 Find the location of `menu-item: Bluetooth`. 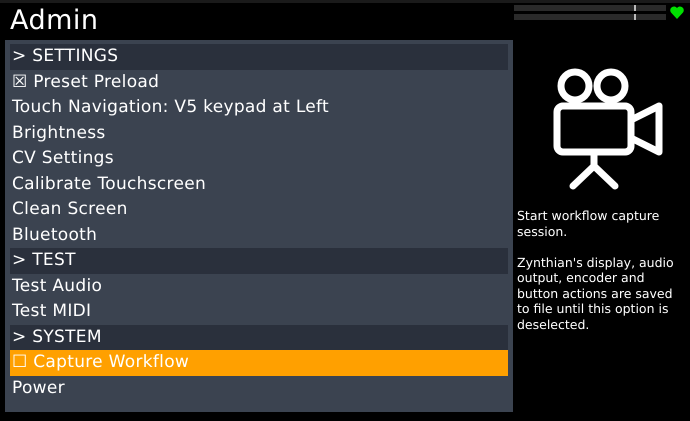

menu-item: Bluetooth is located at coordinates (259, 235).